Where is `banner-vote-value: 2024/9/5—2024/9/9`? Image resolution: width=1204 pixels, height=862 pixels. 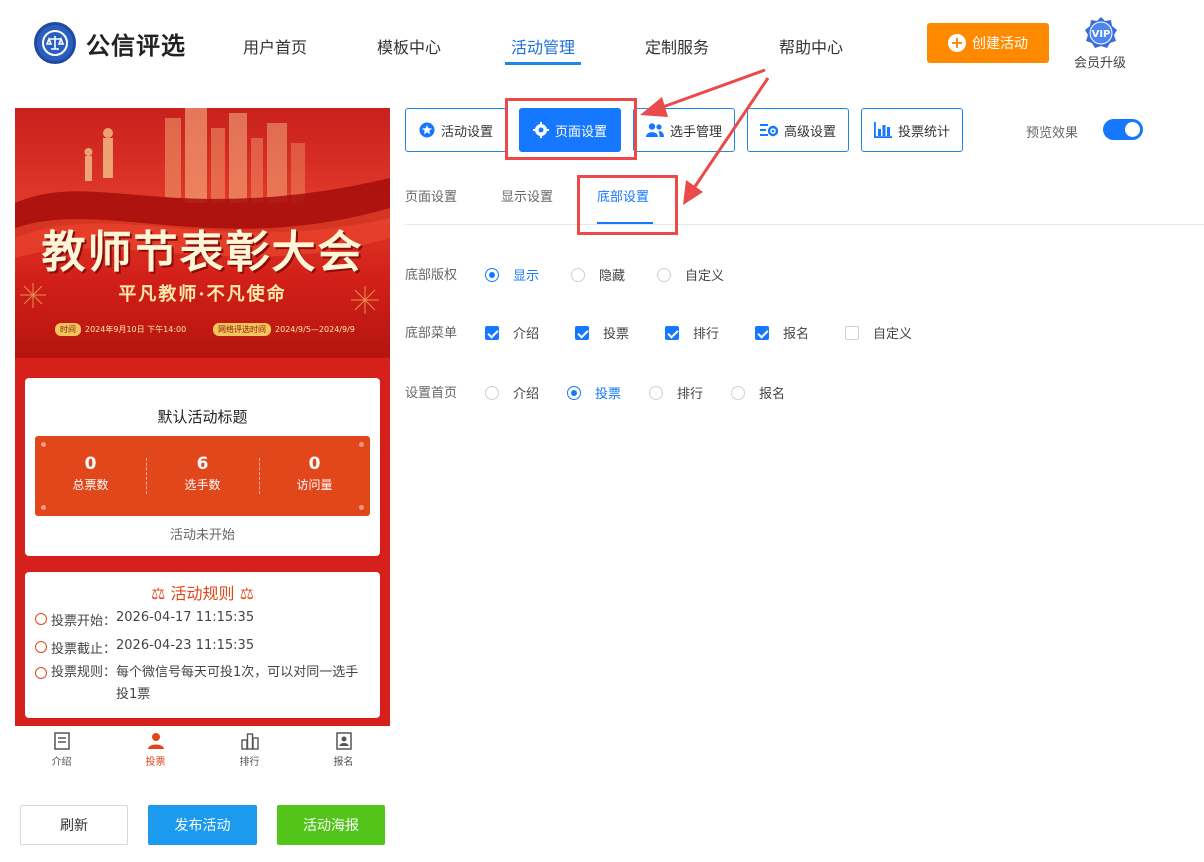 banner-vote-value: 2024/9/5—2024/9/9 is located at coordinates (315, 329).